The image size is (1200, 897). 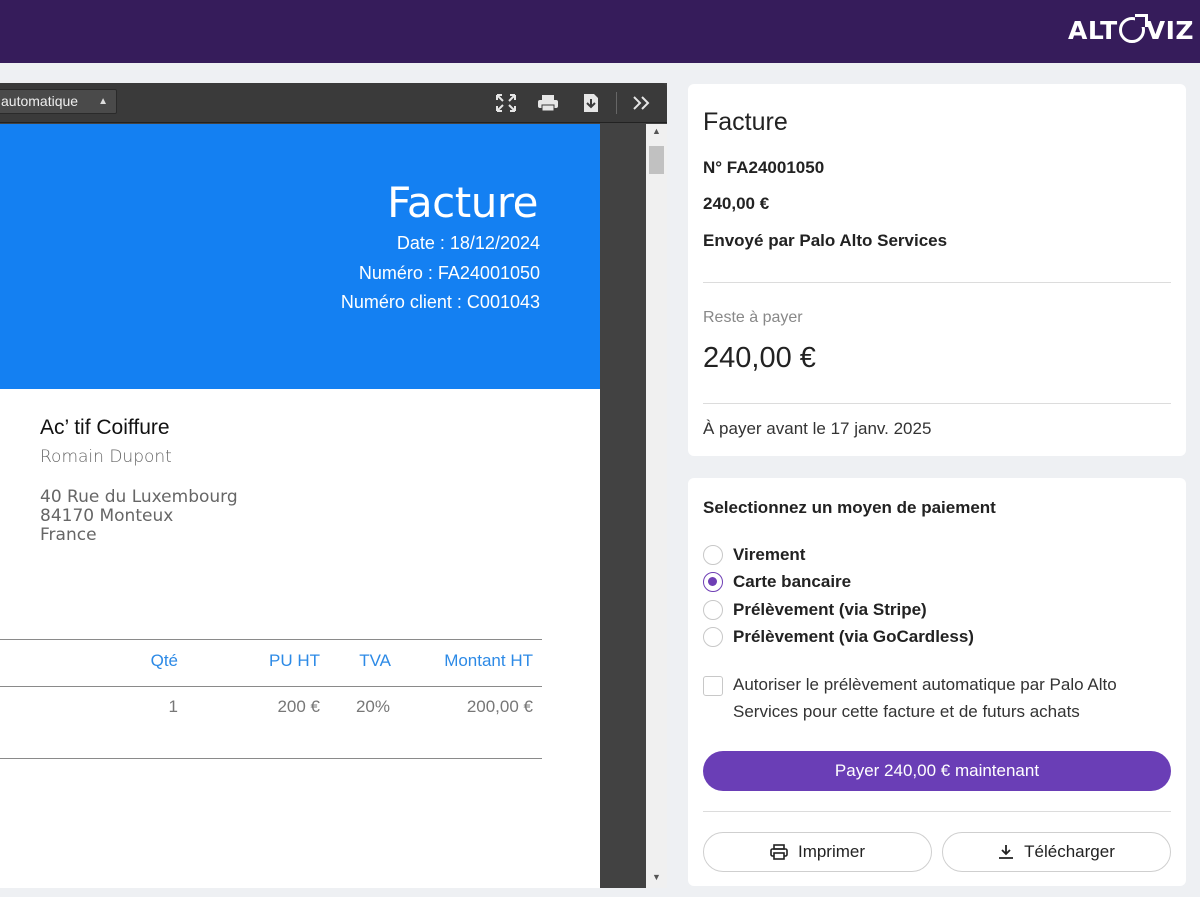 What do you see at coordinates (642, 103) in the screenshot?
I see `more-tools-icon` at bounding box center [642, 103].